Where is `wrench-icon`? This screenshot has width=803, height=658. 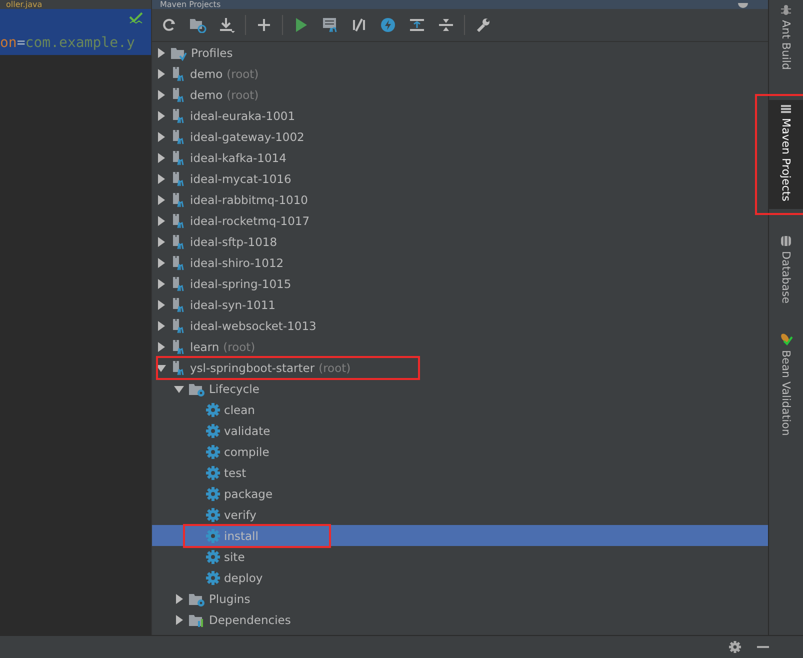
wrench-icon is located at coordinates (483, 25).